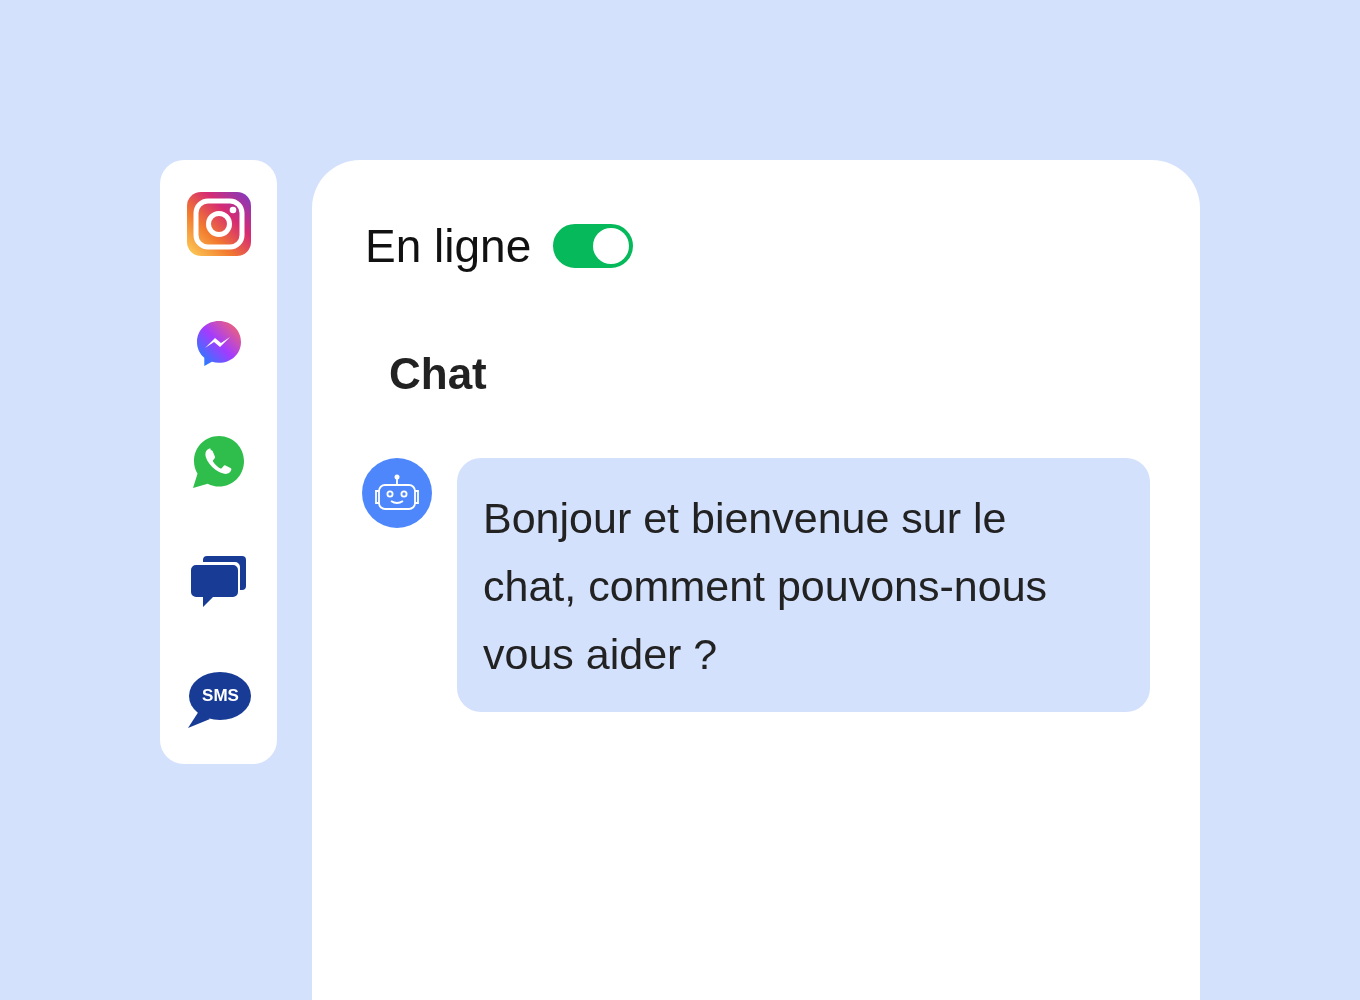 Image resolution: width=1360 pixels, height=1000 pixels. What do you see at coordinates (218, 343) in the screenshot?
I see `messenger-icon` at bounding box center [218, 343].